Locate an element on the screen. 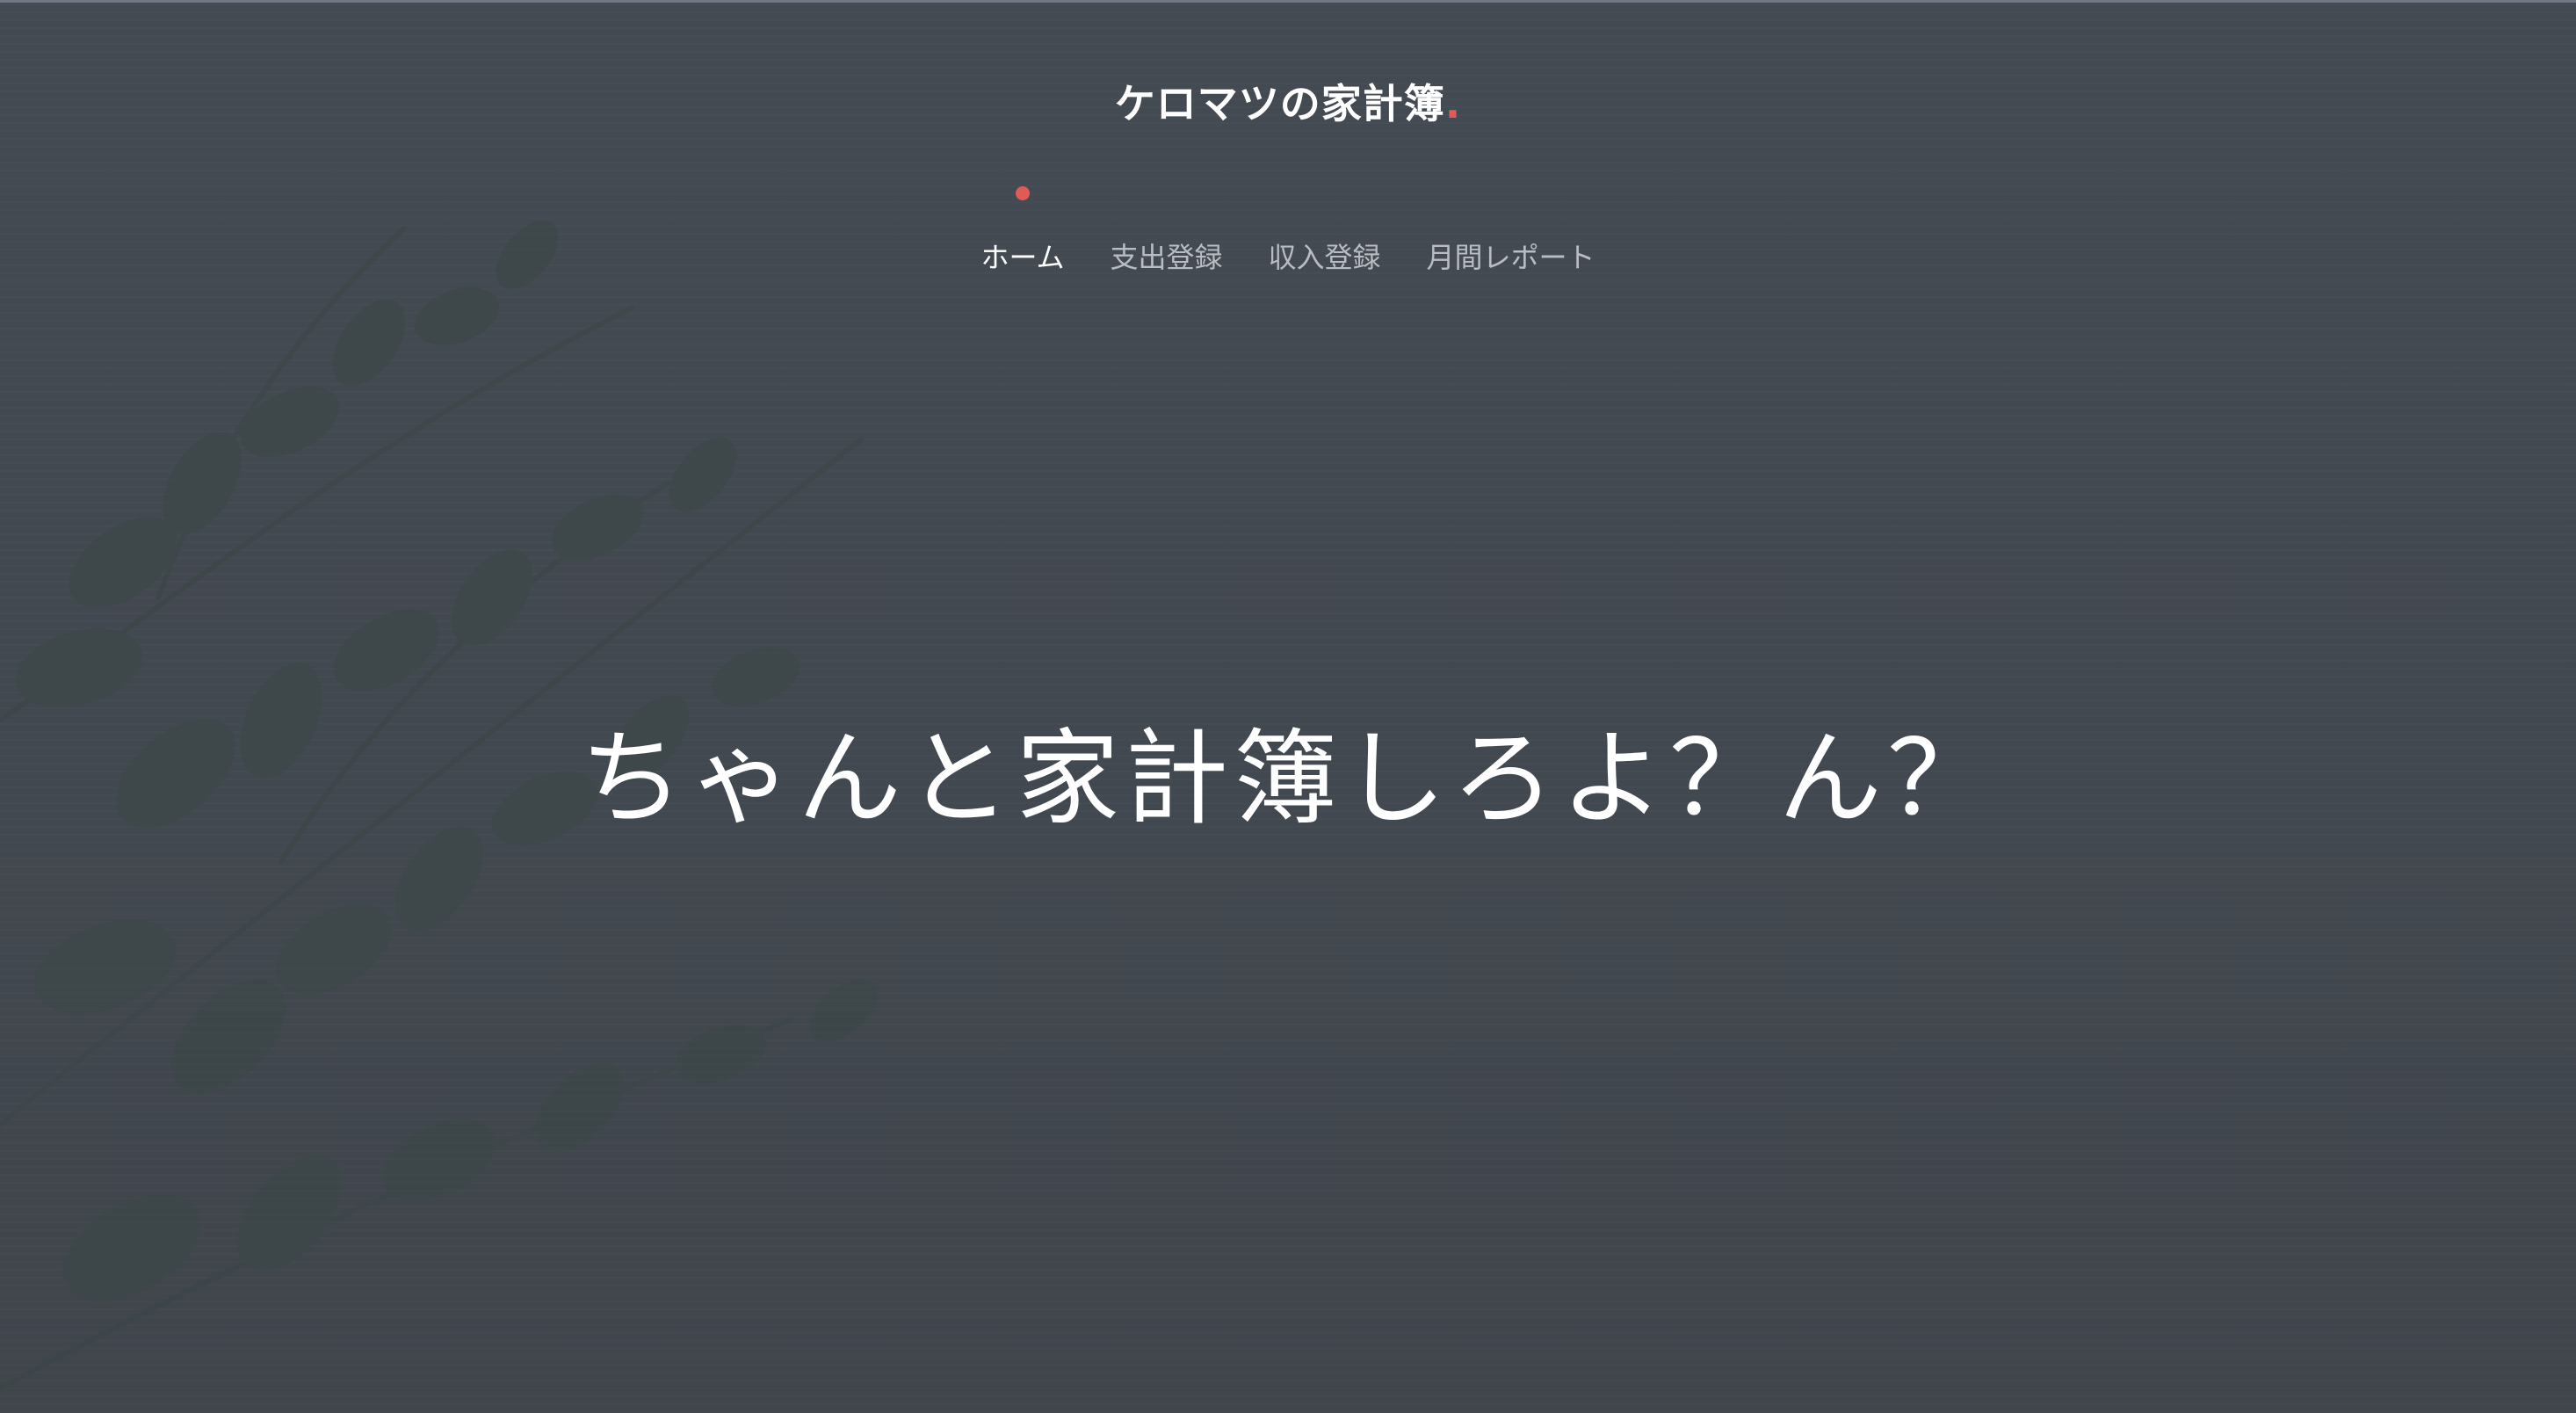 The image size is (2576, 1413). site-title-link: ケロマツの家計簿. is located at coordinates (1288, 101).